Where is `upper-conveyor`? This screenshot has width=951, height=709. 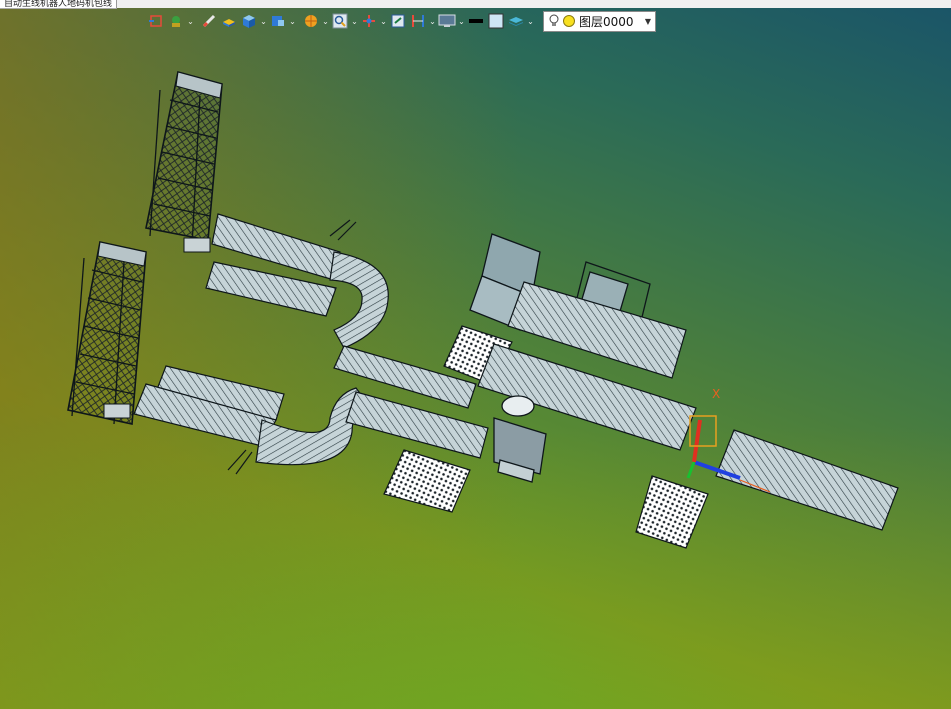 upper-conveyor is located at coordinates (341, 311).